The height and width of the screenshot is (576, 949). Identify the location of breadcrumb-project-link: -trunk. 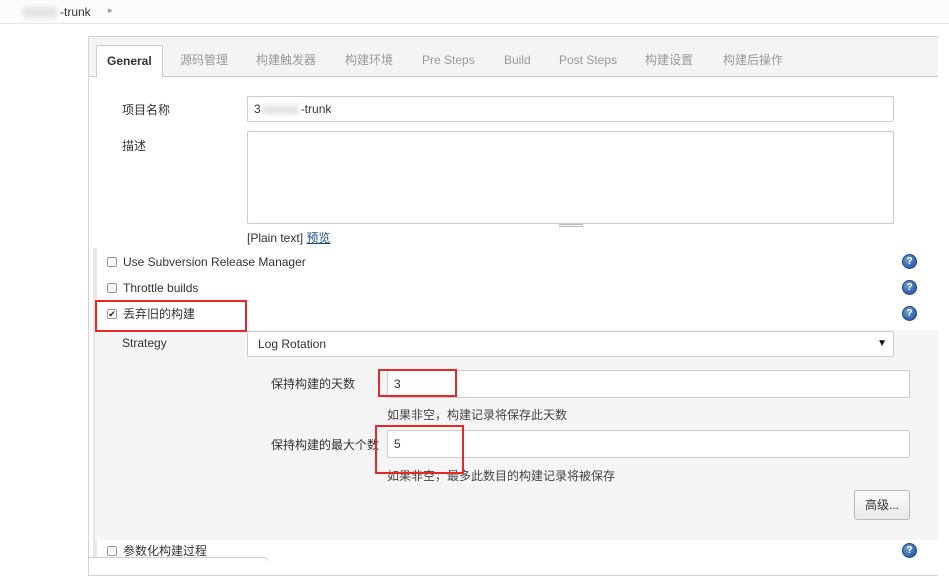
(75, 12).